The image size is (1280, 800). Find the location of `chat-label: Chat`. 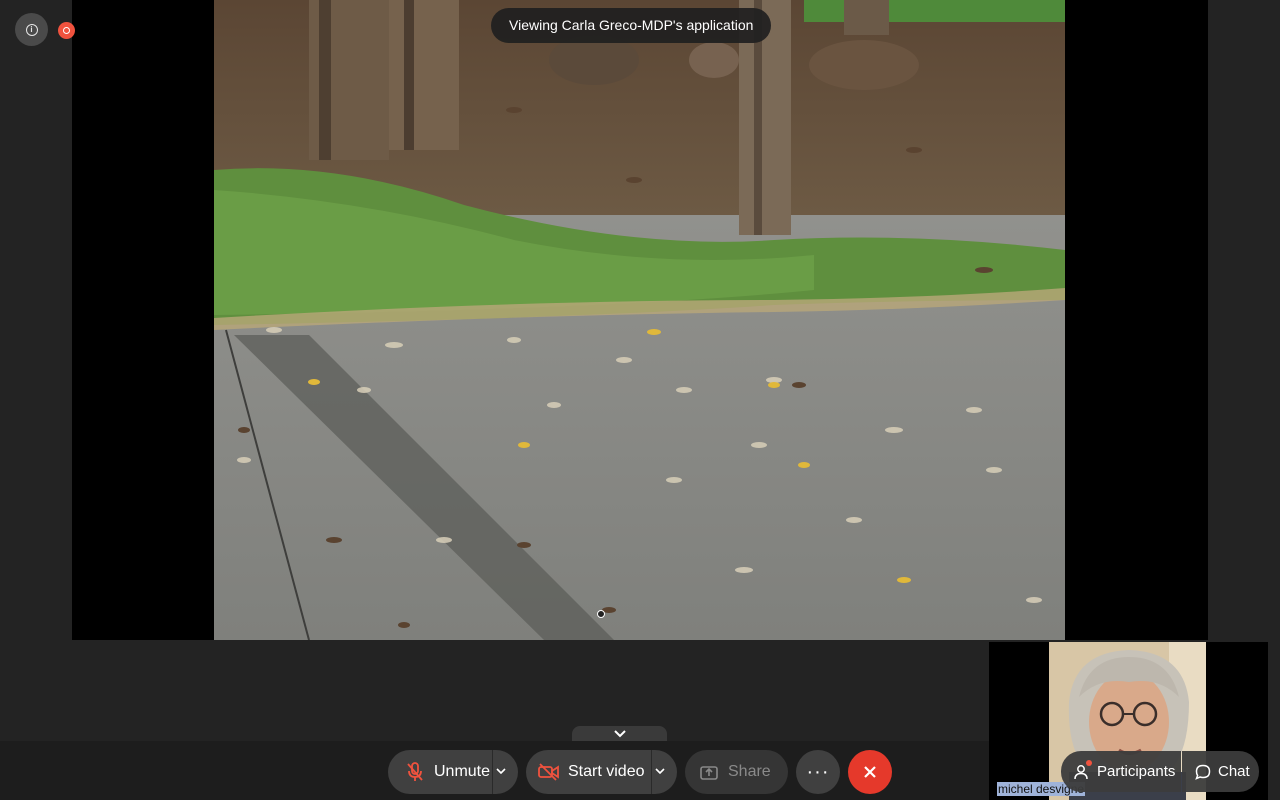

chat-label: Chat is located at coordinates (1234, 771).